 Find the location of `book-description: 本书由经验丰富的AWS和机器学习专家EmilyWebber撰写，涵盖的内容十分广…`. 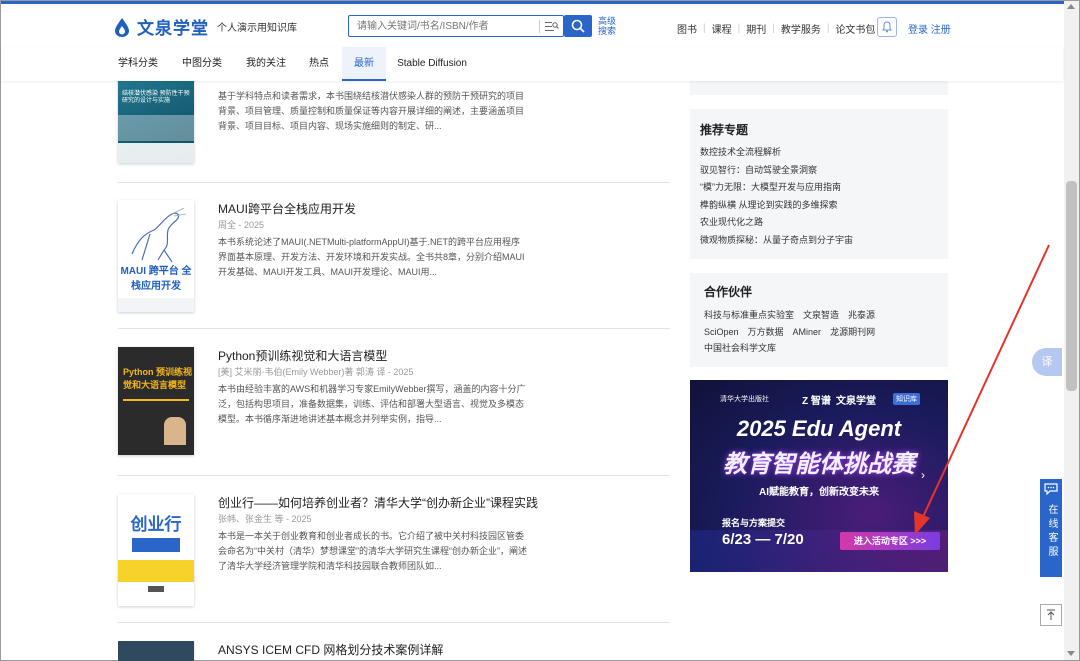

book-description: 本书由经验丰富的AWS和机器学习专家EmilyWebber撰写，涵盖的内容十分广… is located at coordinates (372, 404).